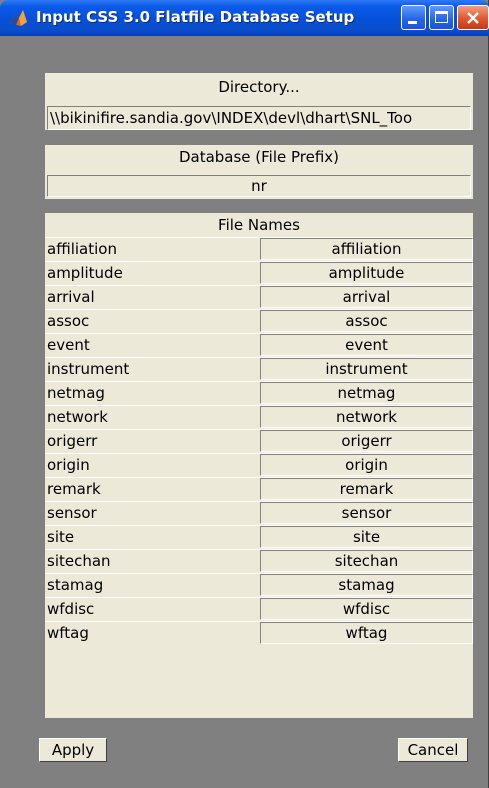 The width and height of the screenshot is (489, 788). What do you see at coordinates (259, 225) in the screenshot?
I see `file-names-label: File Names` at bounding box center [259, 225].